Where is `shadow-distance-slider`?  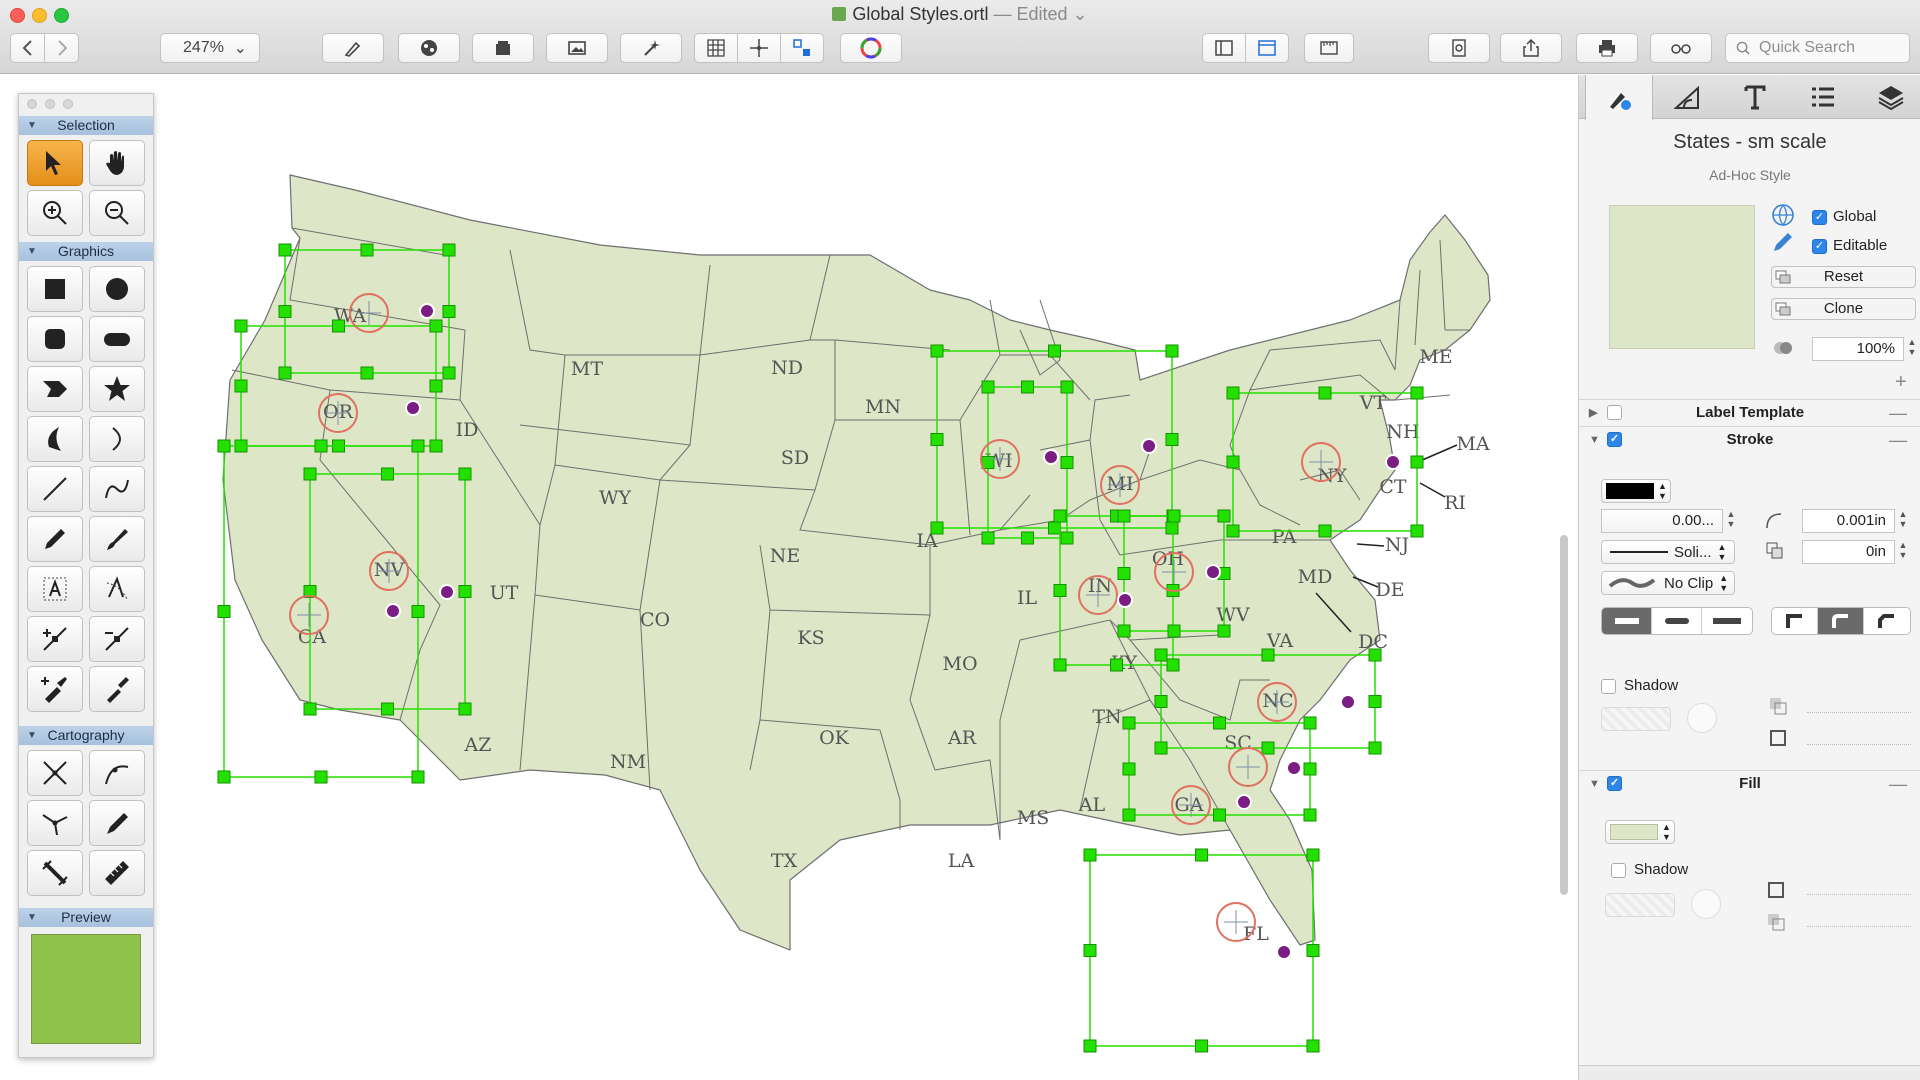
shadow-distance-slider is located at coordinates (1859, 706).